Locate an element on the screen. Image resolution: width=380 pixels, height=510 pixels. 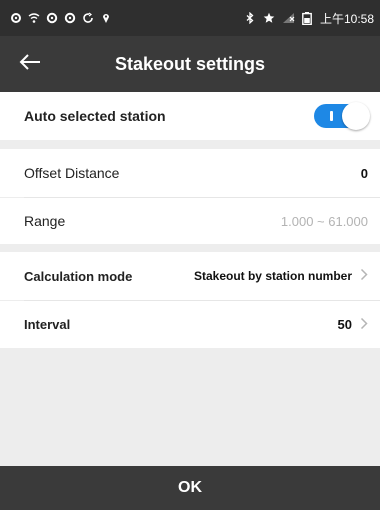
alarm-icon is located at coordinates (88, 18).